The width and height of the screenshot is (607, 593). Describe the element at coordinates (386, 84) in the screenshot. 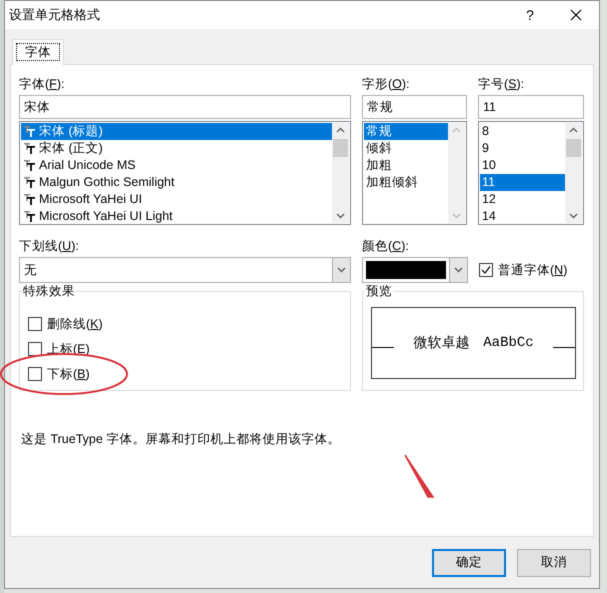

I see `field-label: 字形(O):` at that location.